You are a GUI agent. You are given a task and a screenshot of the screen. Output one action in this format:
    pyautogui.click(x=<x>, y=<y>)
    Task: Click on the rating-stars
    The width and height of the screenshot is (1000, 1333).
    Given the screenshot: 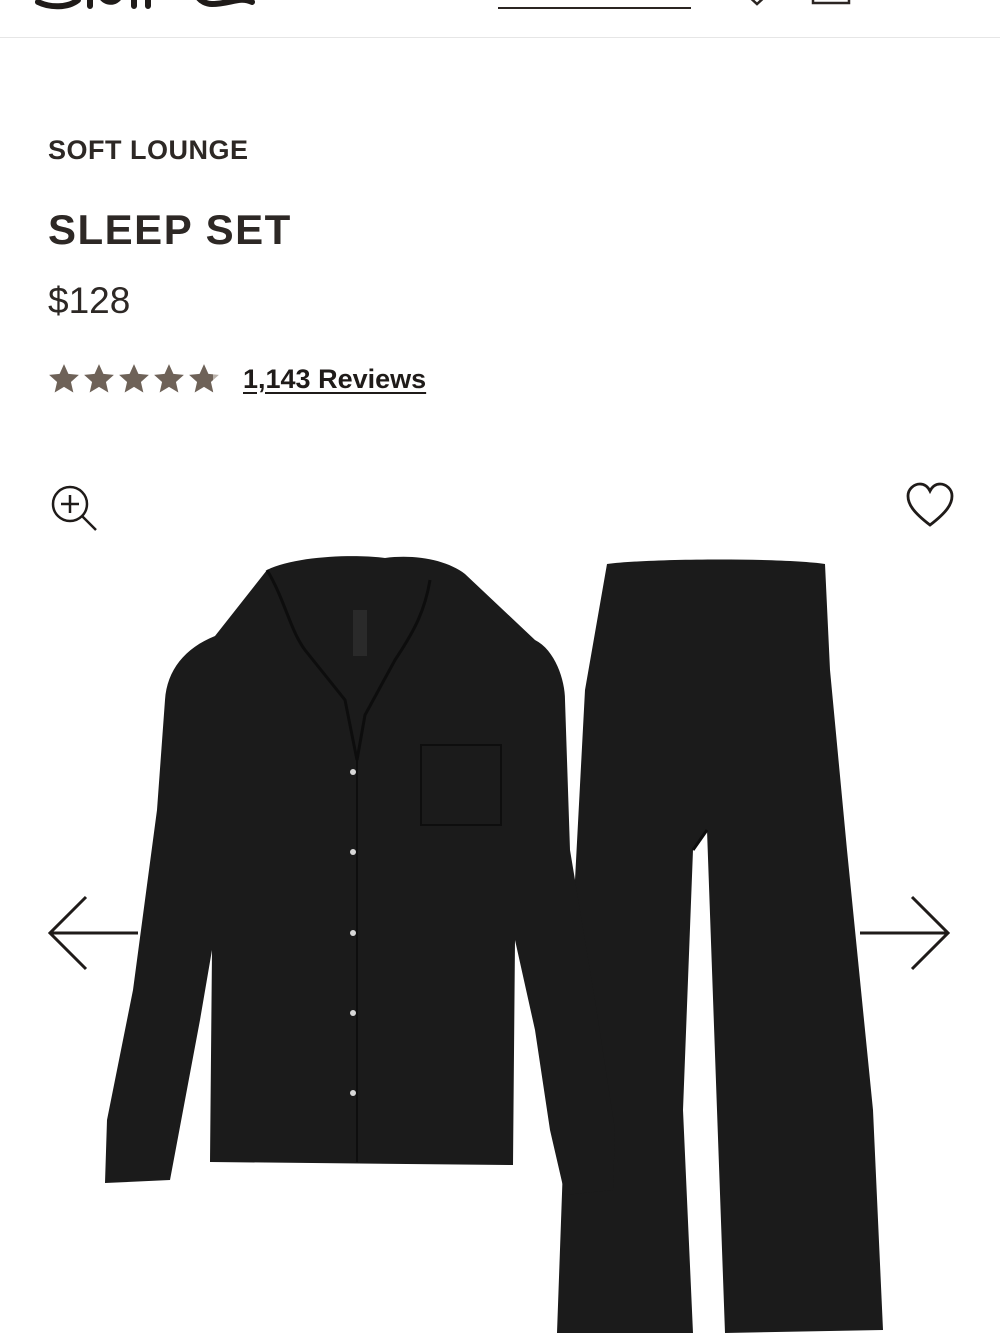 What is the action you would take?
    pyautogui.click(x=134, y=379)
    